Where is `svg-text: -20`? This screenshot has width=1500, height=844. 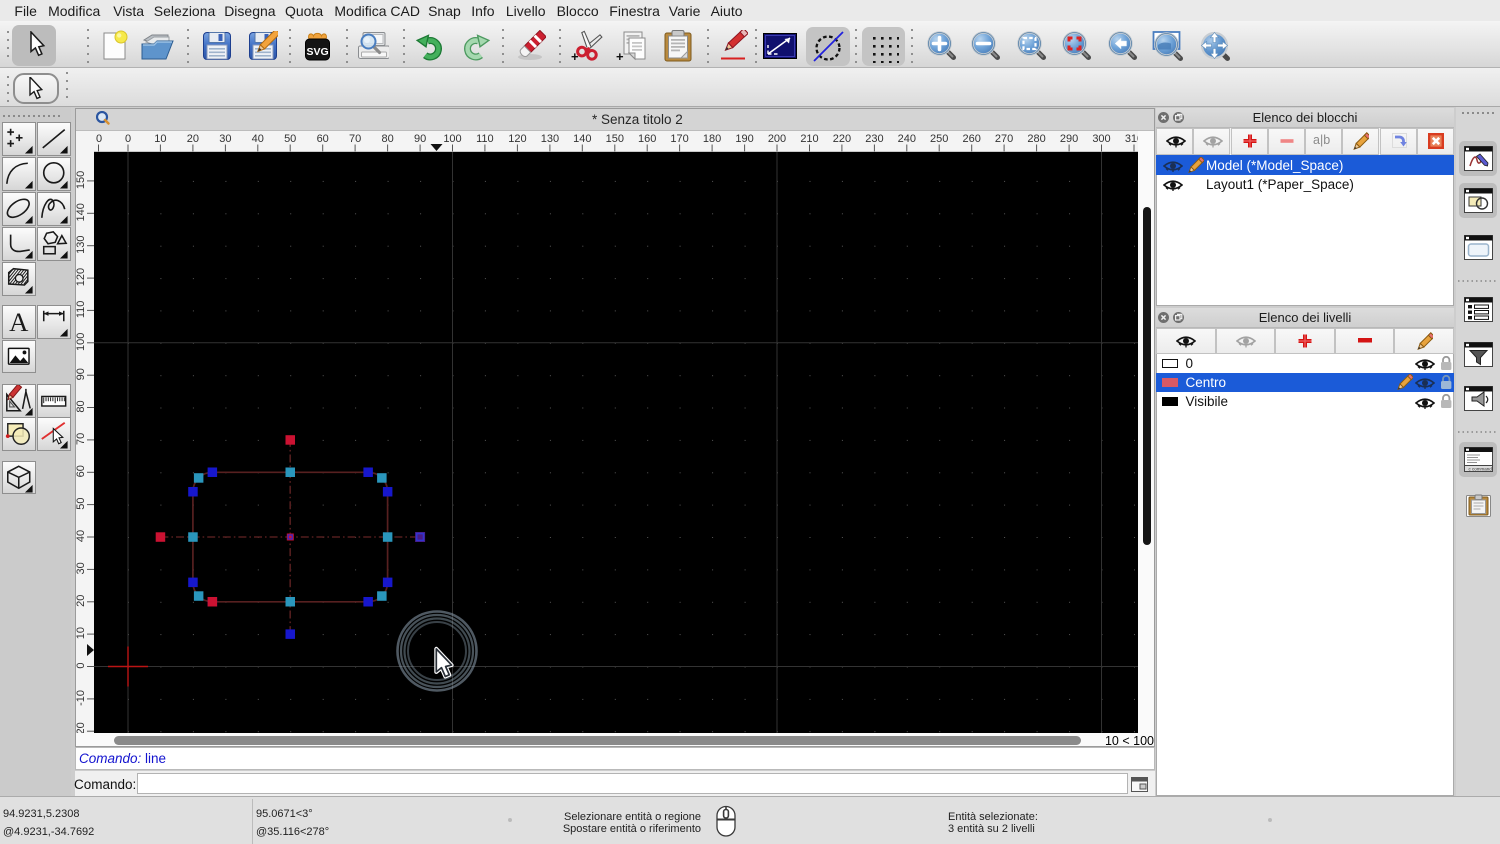
svg-text: -20 is located at coordinates (81, 728).